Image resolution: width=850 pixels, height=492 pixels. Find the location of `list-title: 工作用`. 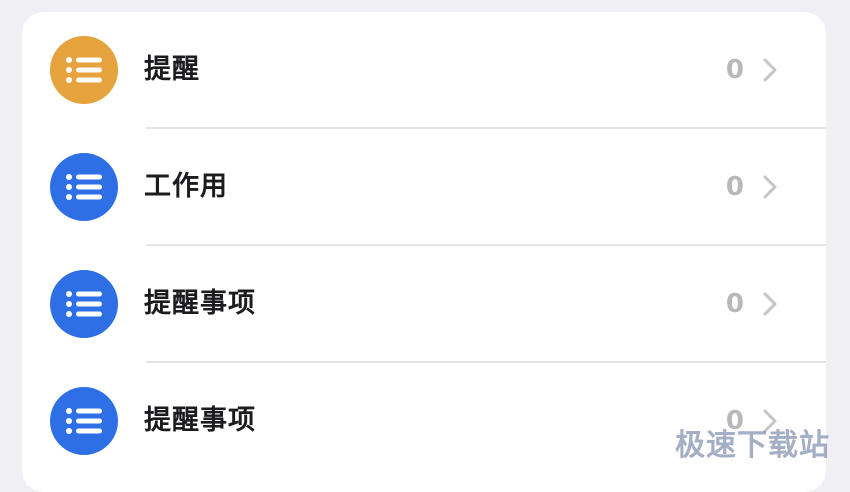

list-title: 工作用 is located at coordinates (186, 186).